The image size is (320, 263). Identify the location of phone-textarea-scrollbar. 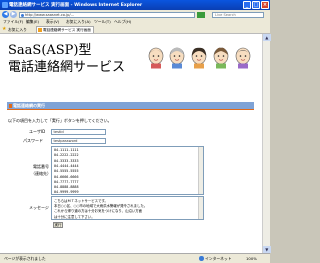
(200, 170).